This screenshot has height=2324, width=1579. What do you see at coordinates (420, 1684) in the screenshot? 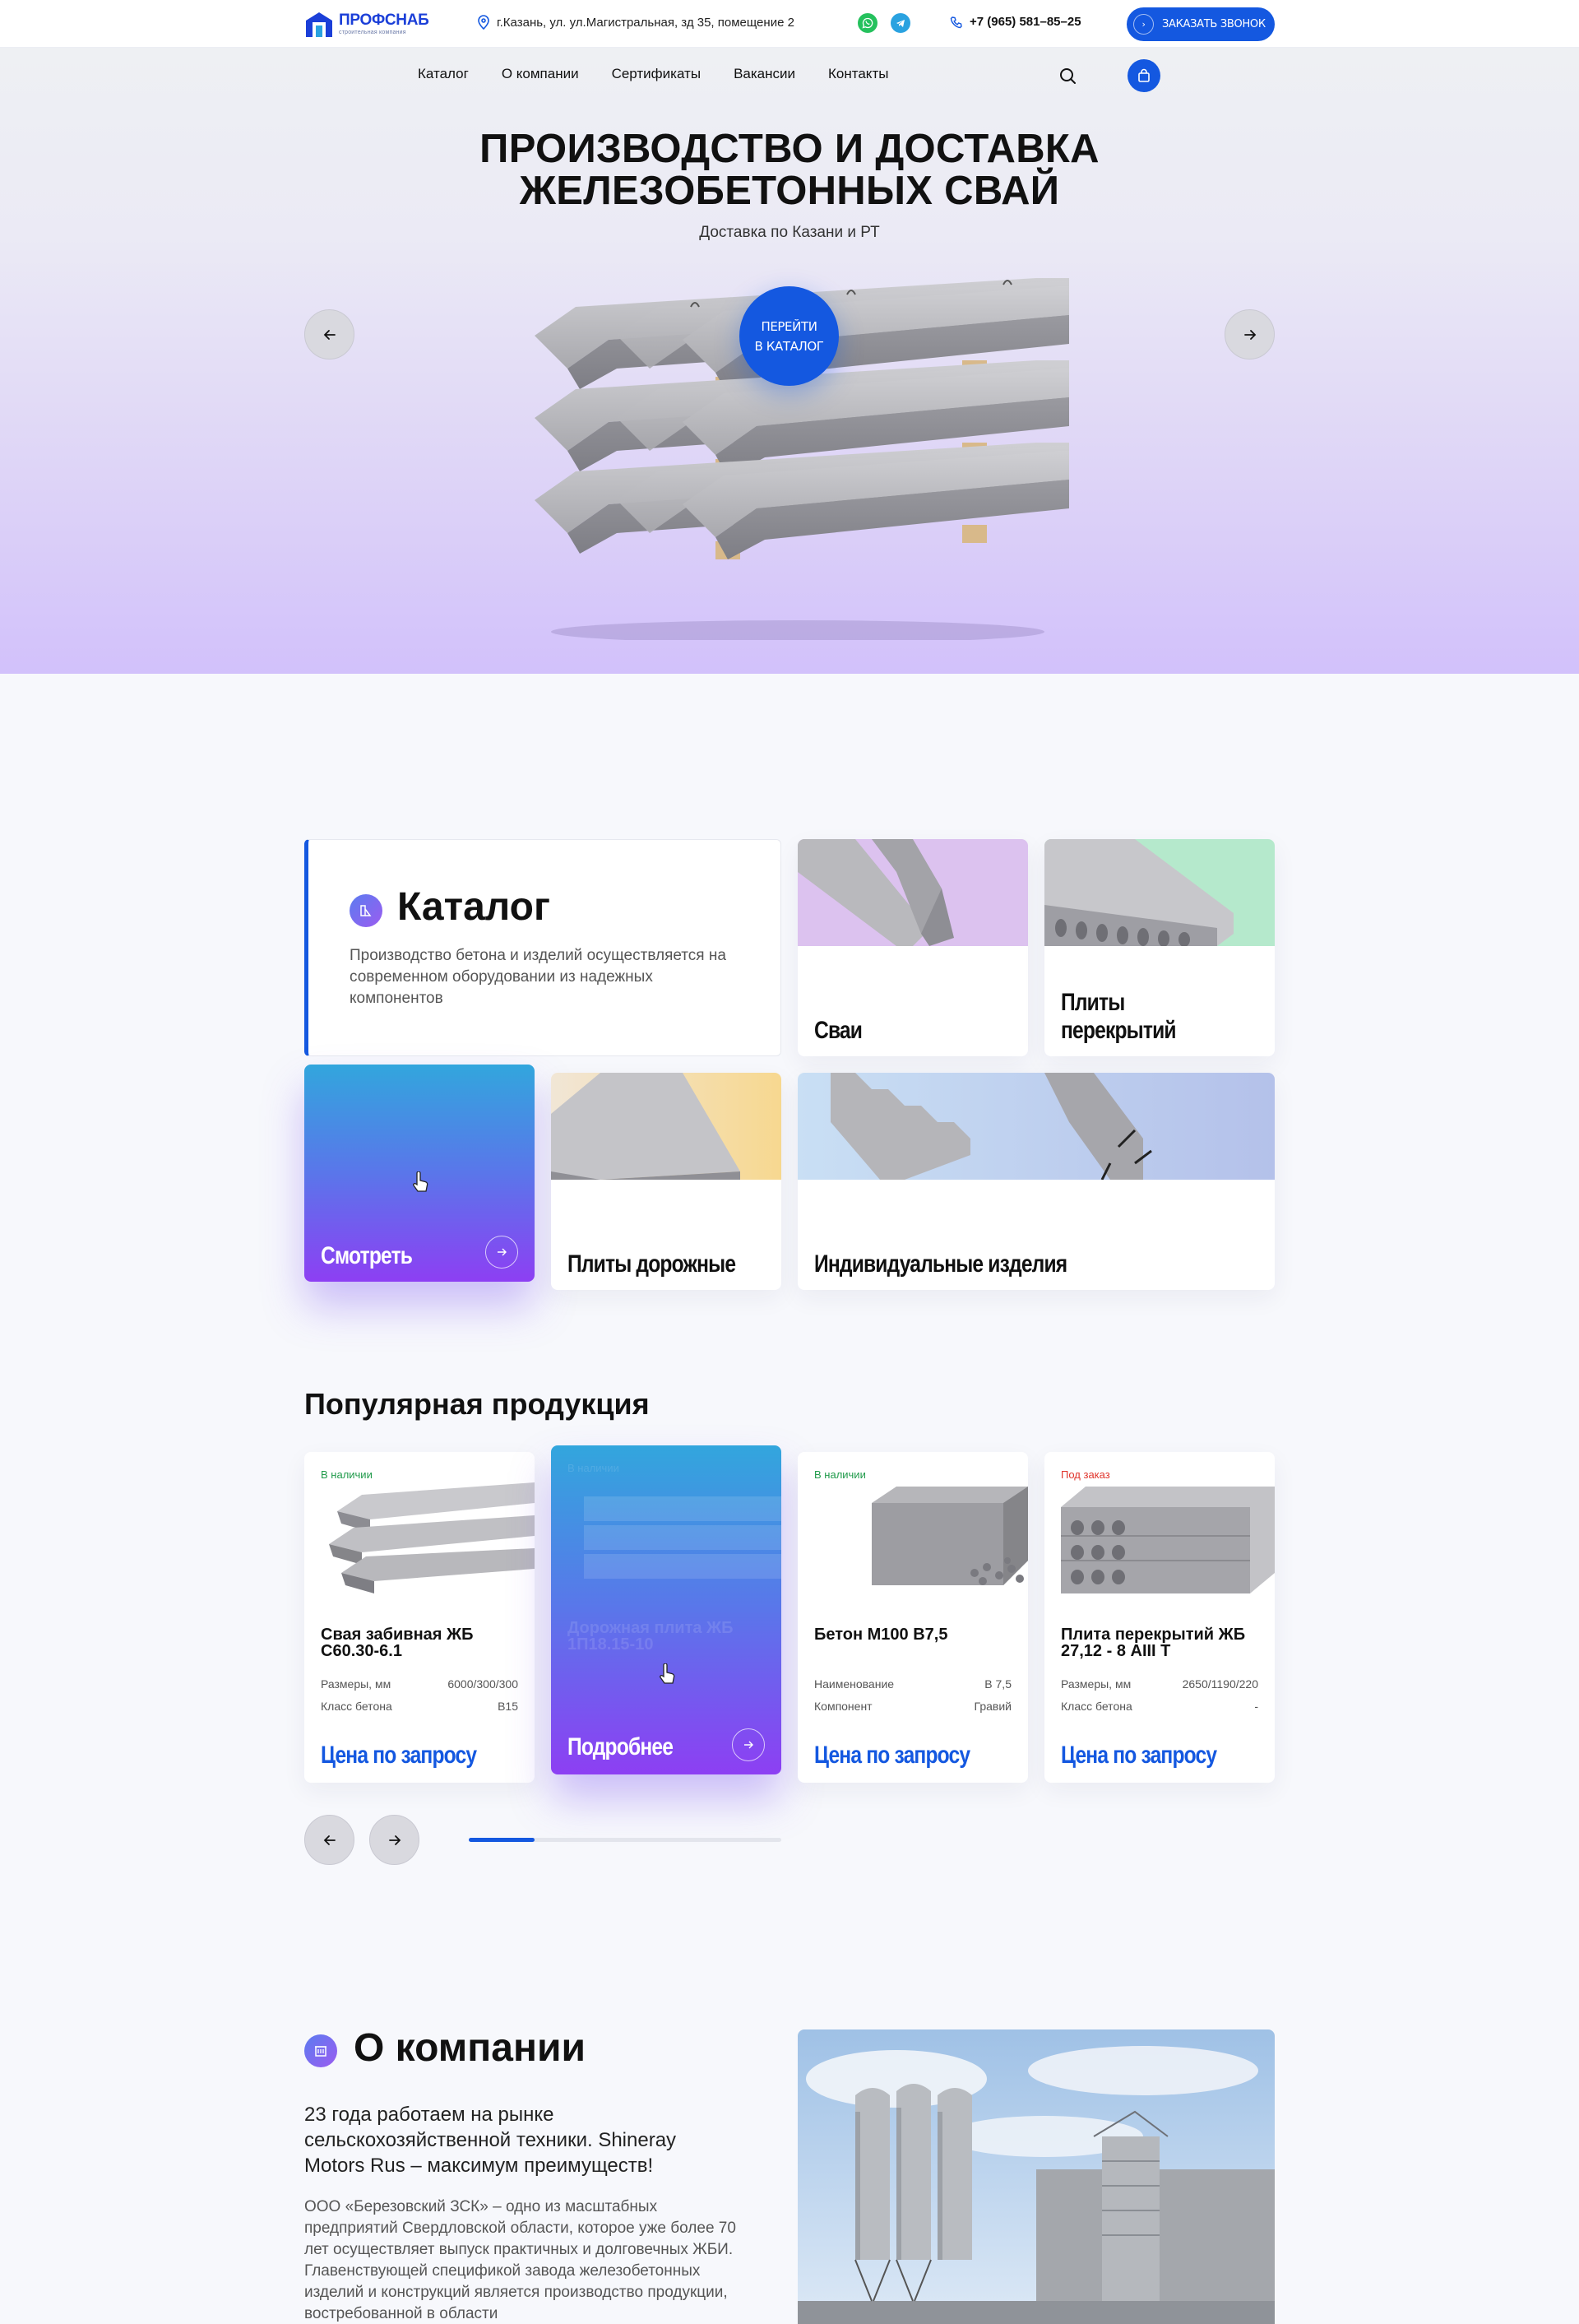
I see `product-spec-row: Размеры, мм 6000/300/300` at bounding box center [420, 1684].